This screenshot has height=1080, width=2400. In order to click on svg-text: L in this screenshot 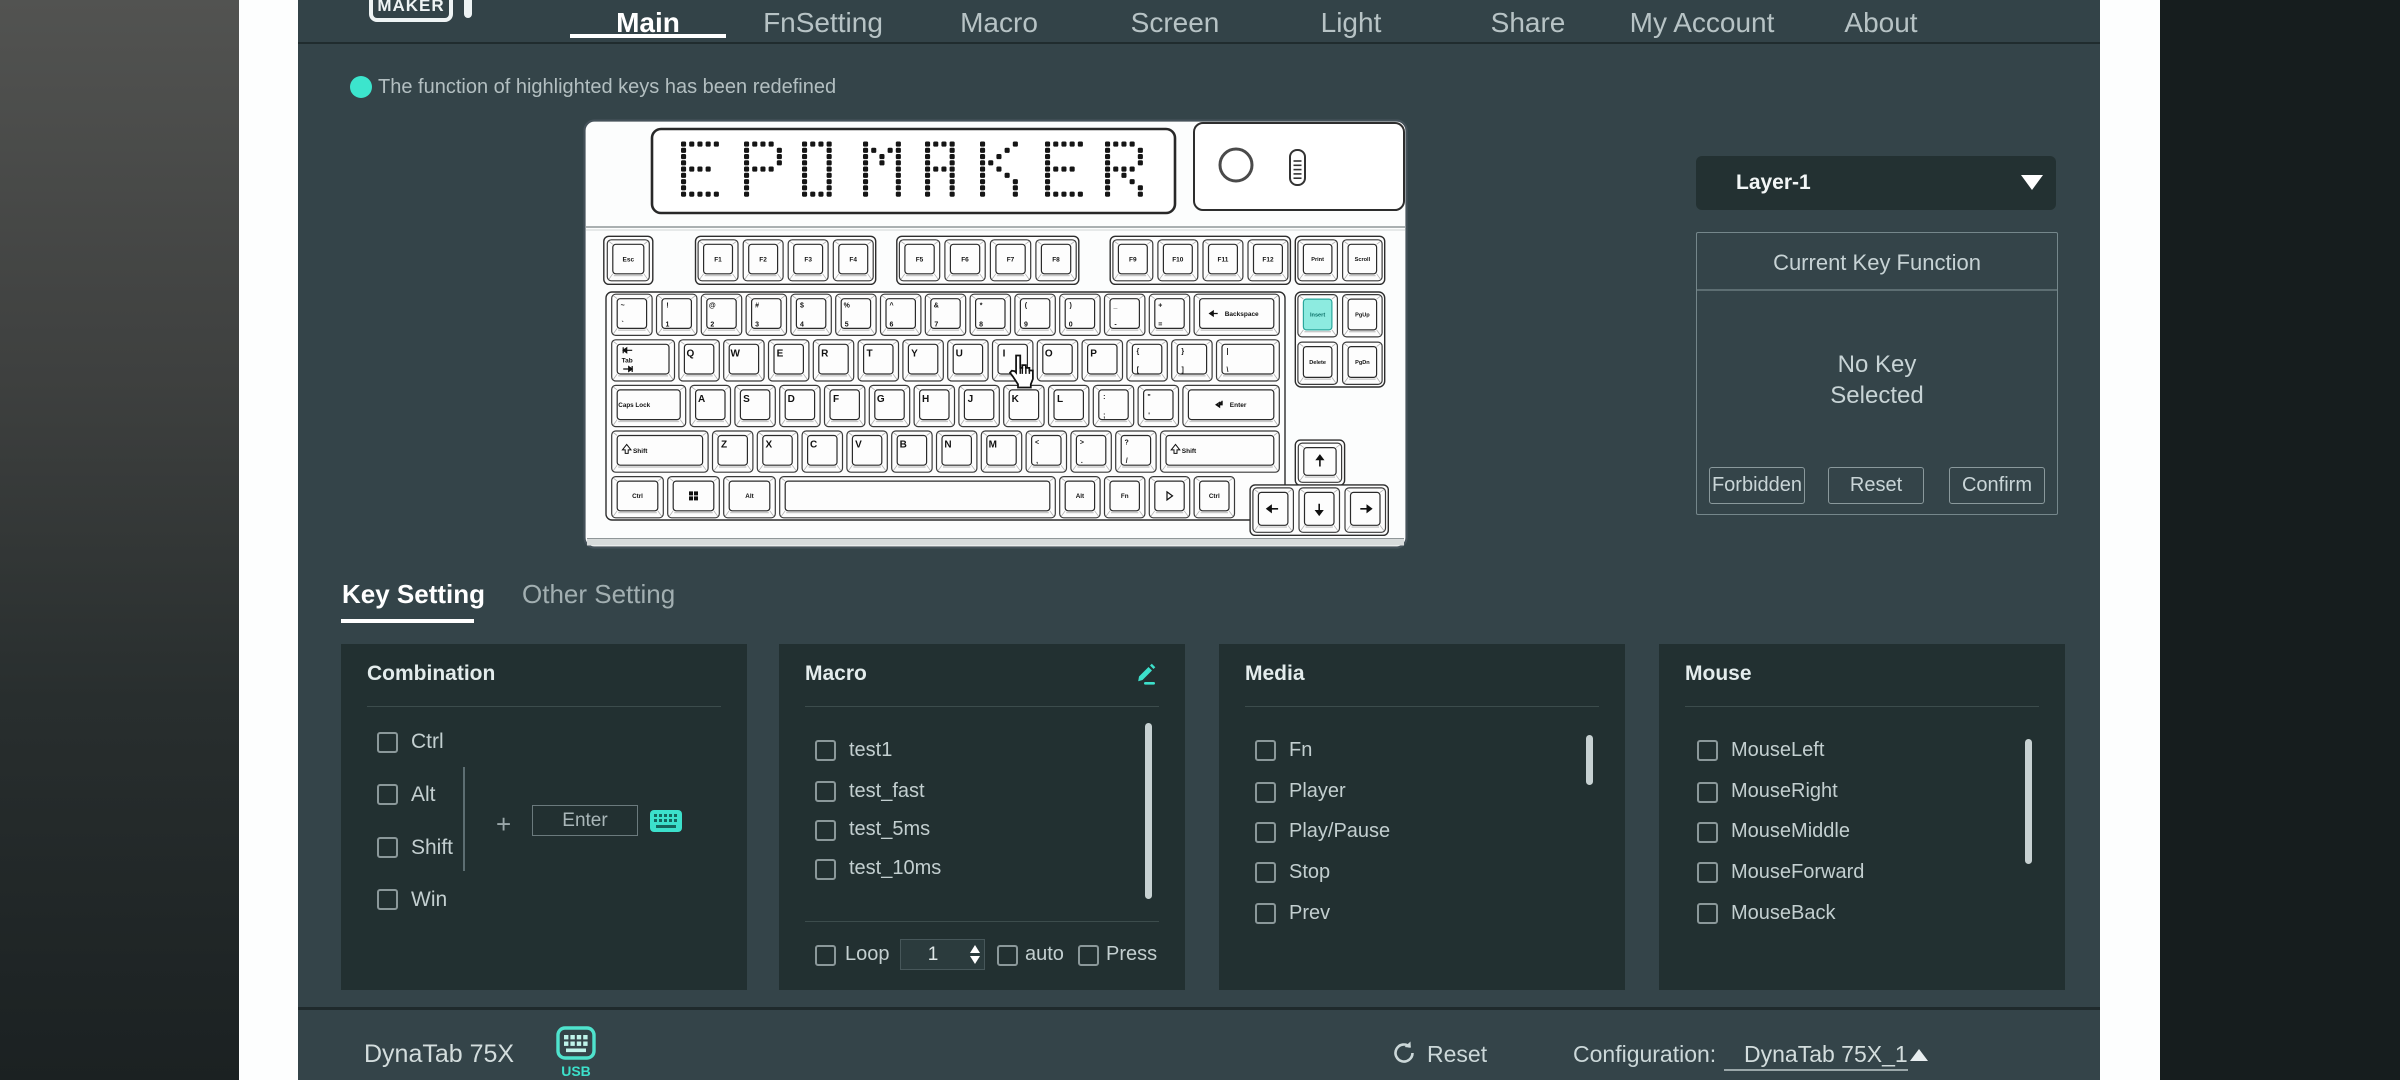, I will do `click(1060, 399)`.